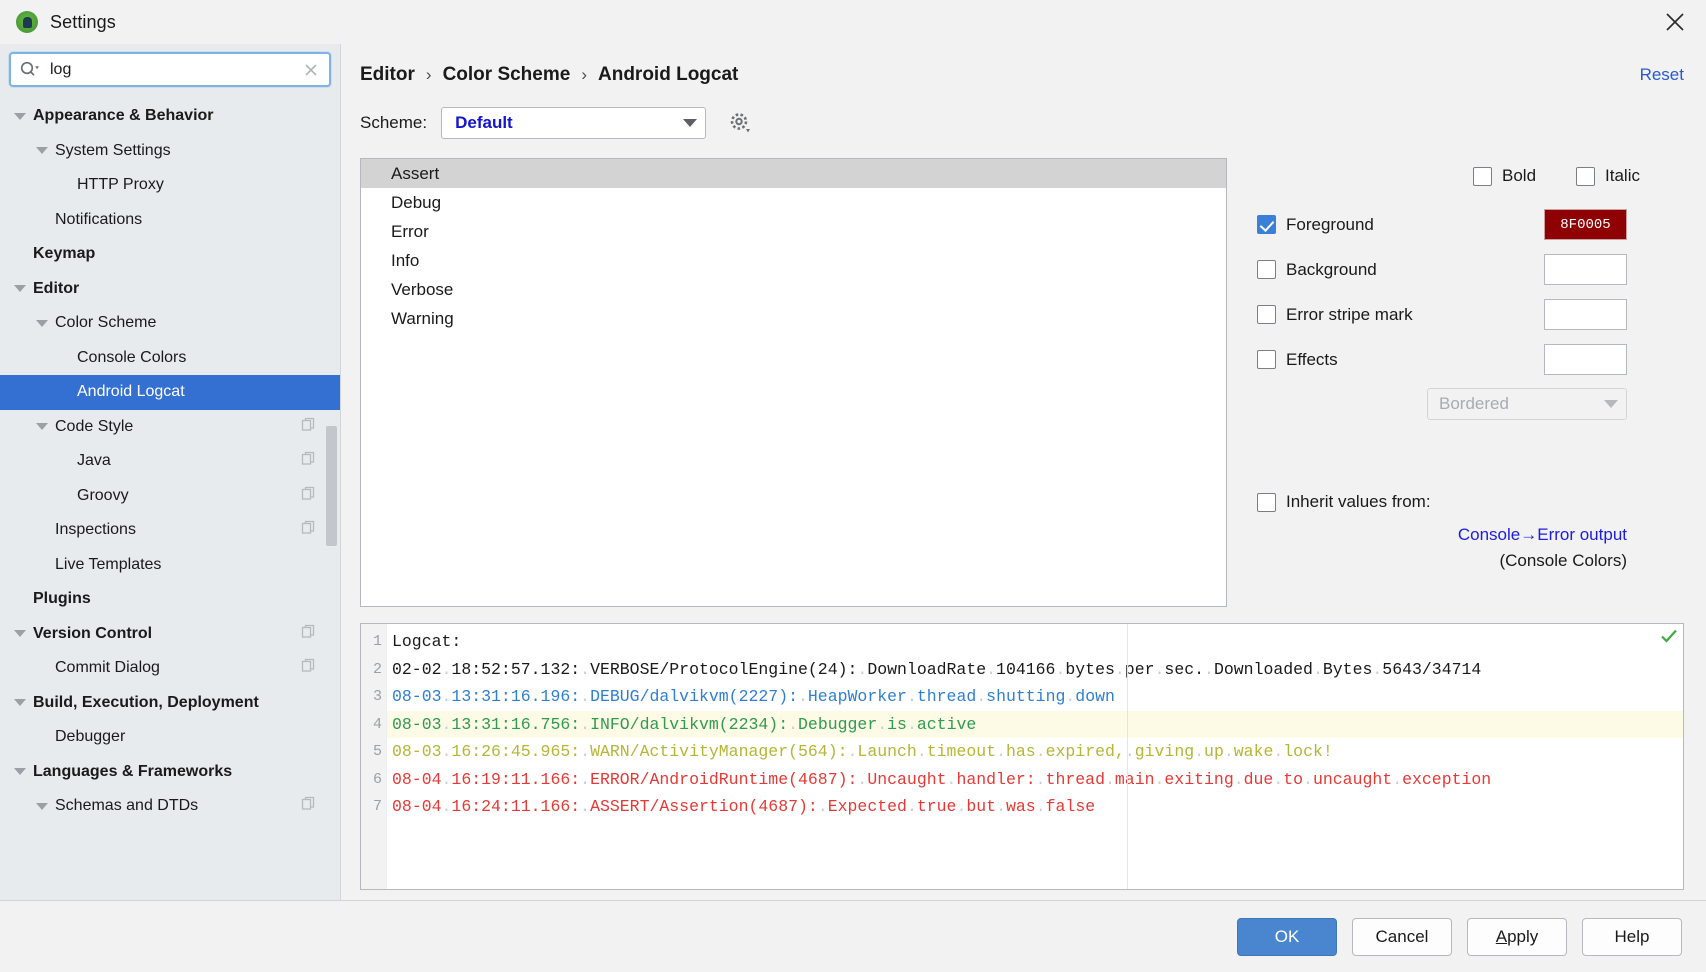  I want to click on sidebar-item-android-logcat: Android Logcat, so click(170, 392).